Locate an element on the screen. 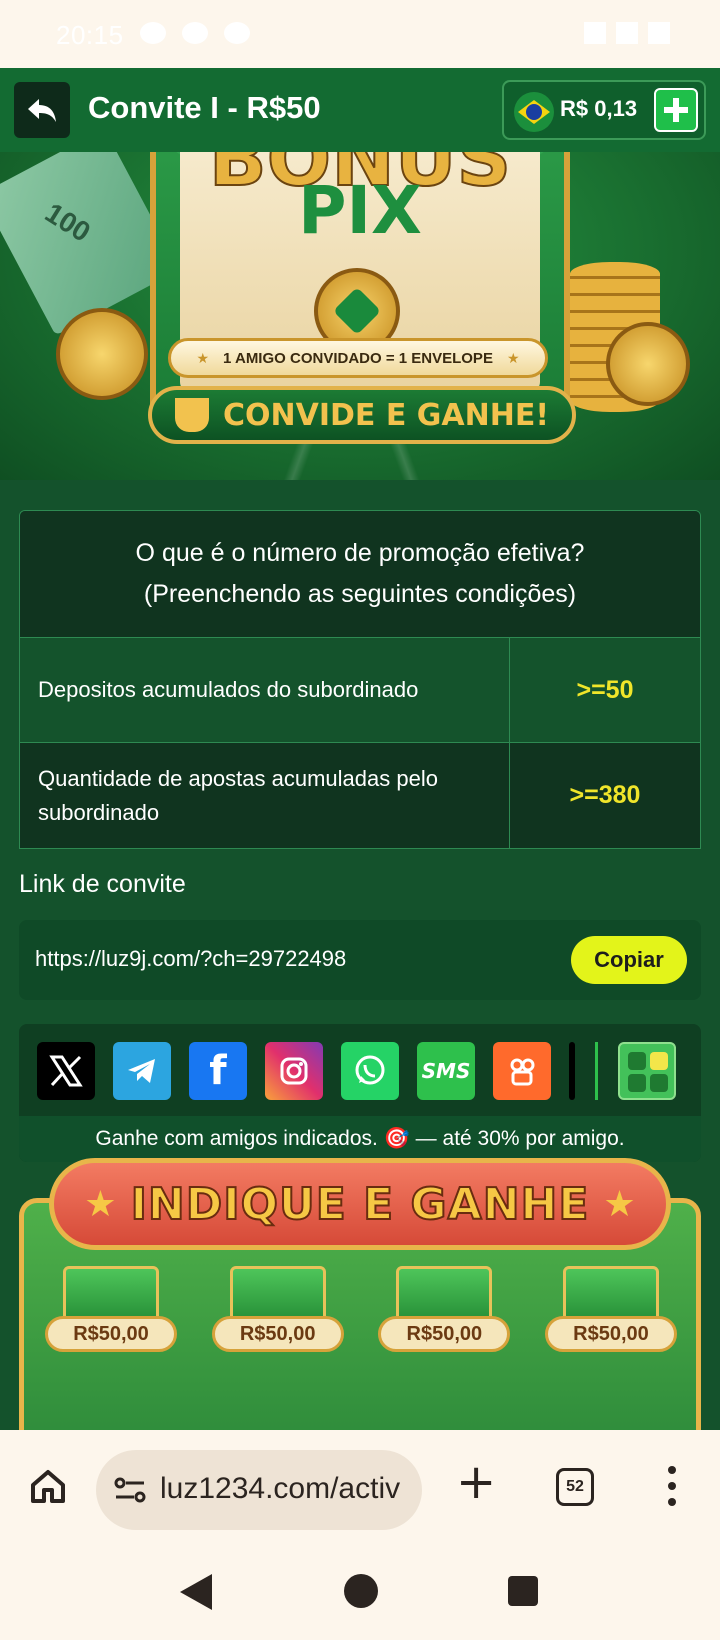 The width and height of the screenshot is (720, 1640). back-arrow-icon is located at coordinates (42, 110).